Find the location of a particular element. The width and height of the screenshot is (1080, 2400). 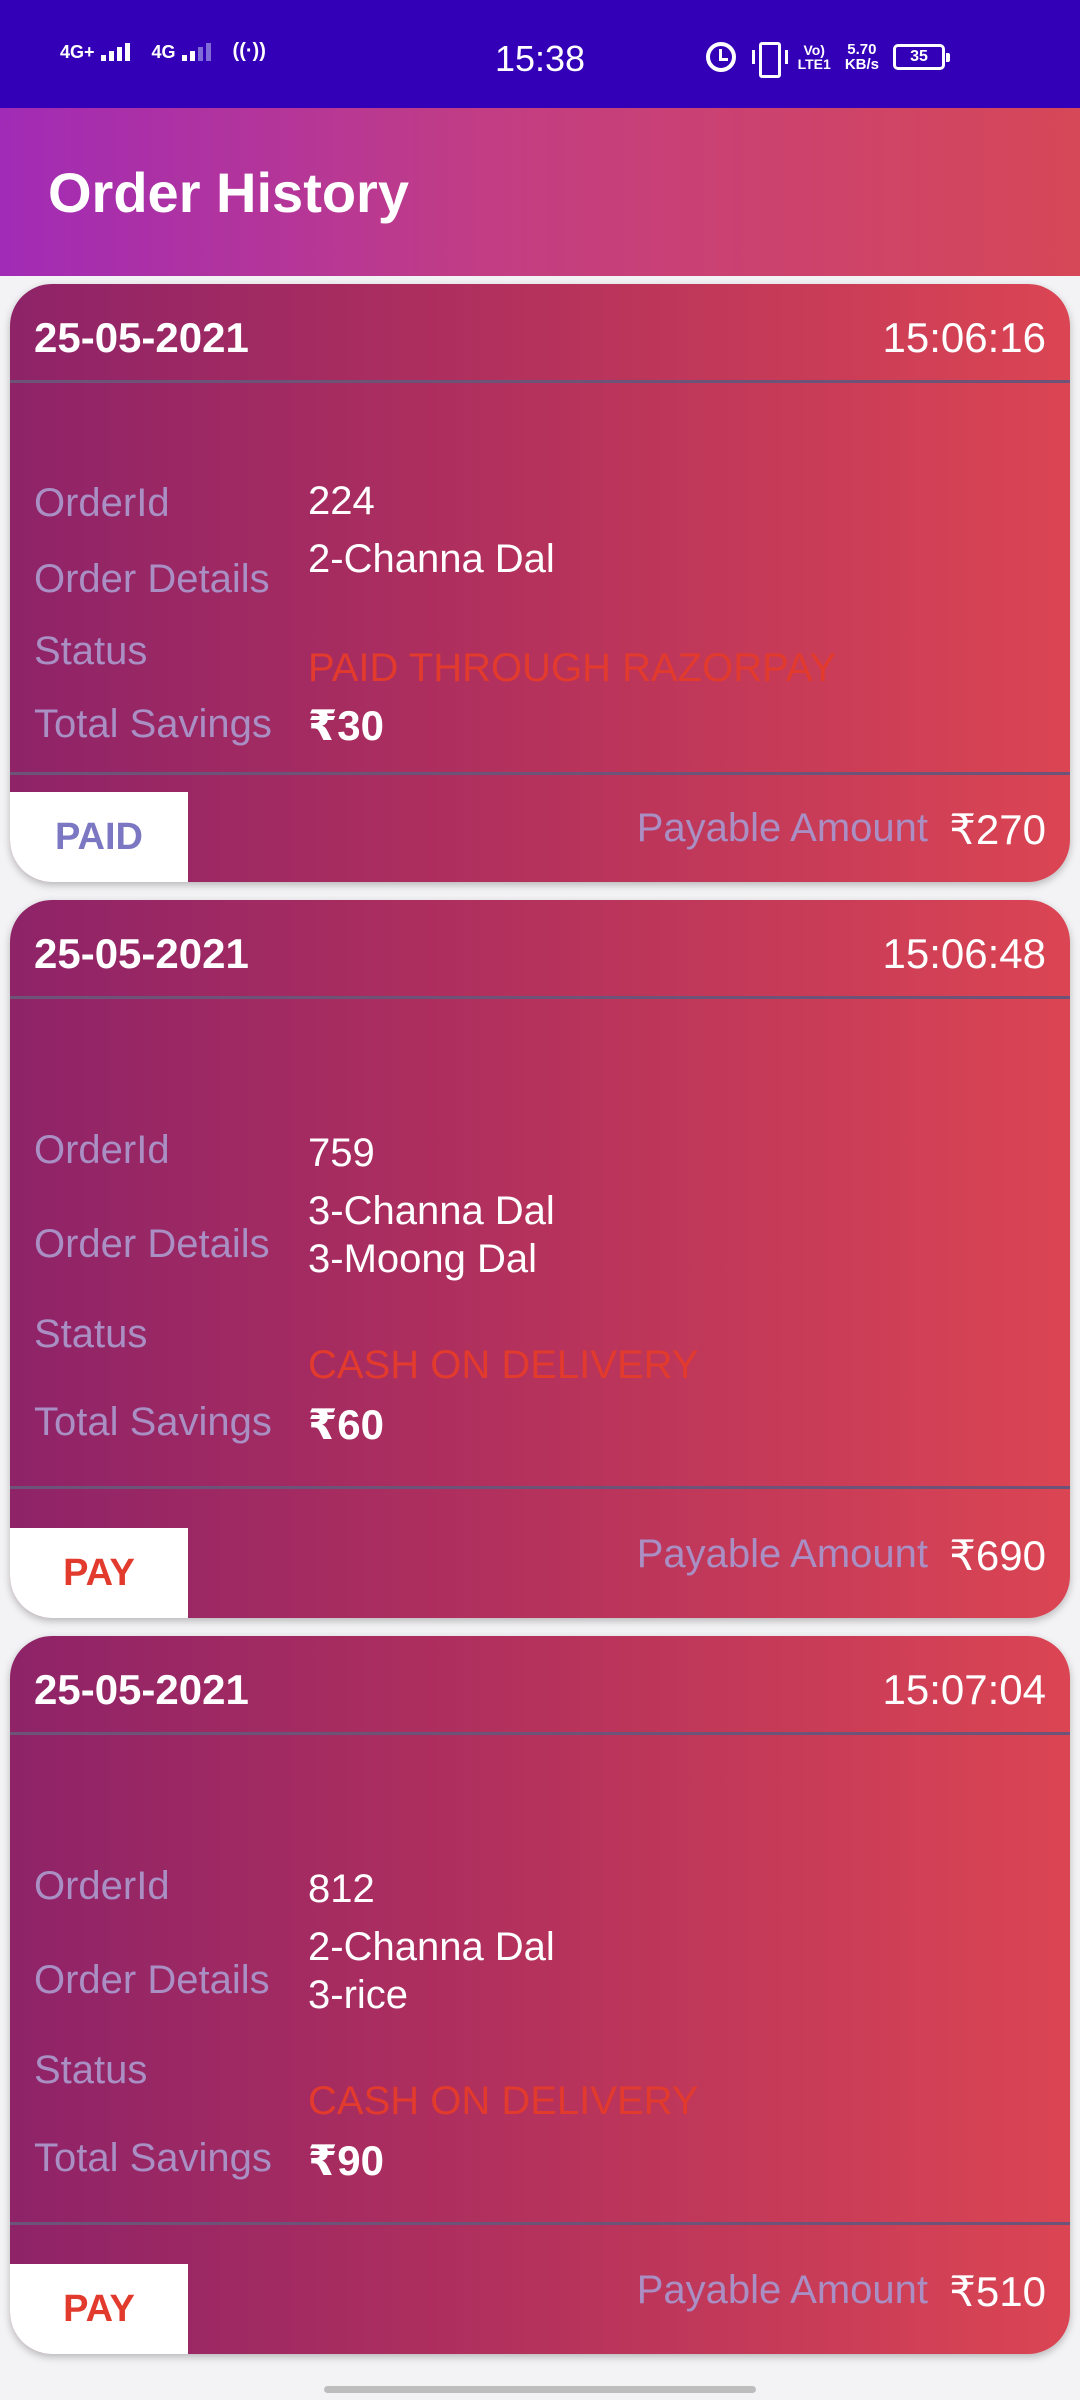

status-value: PAID THROUGH RAZORPAY is located at coordinates (572, 668).